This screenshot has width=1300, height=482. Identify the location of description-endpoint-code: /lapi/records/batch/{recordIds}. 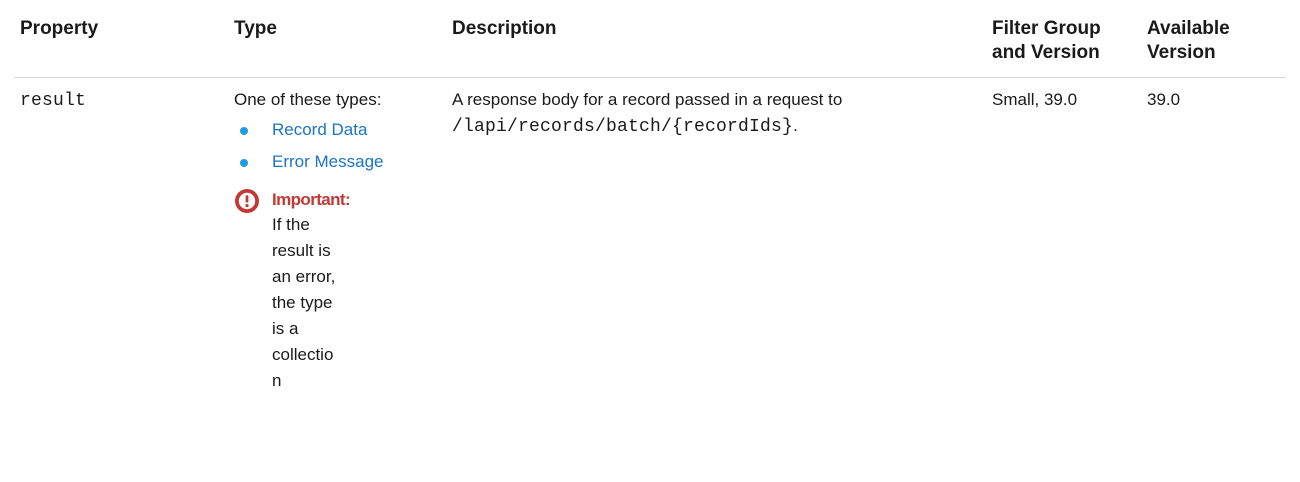
(623, 127).